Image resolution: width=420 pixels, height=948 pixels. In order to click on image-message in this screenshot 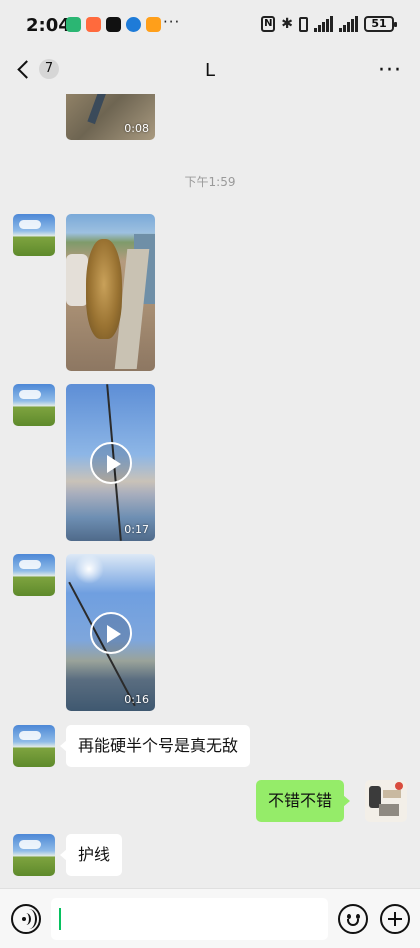, I will do `click(110, 292)`.